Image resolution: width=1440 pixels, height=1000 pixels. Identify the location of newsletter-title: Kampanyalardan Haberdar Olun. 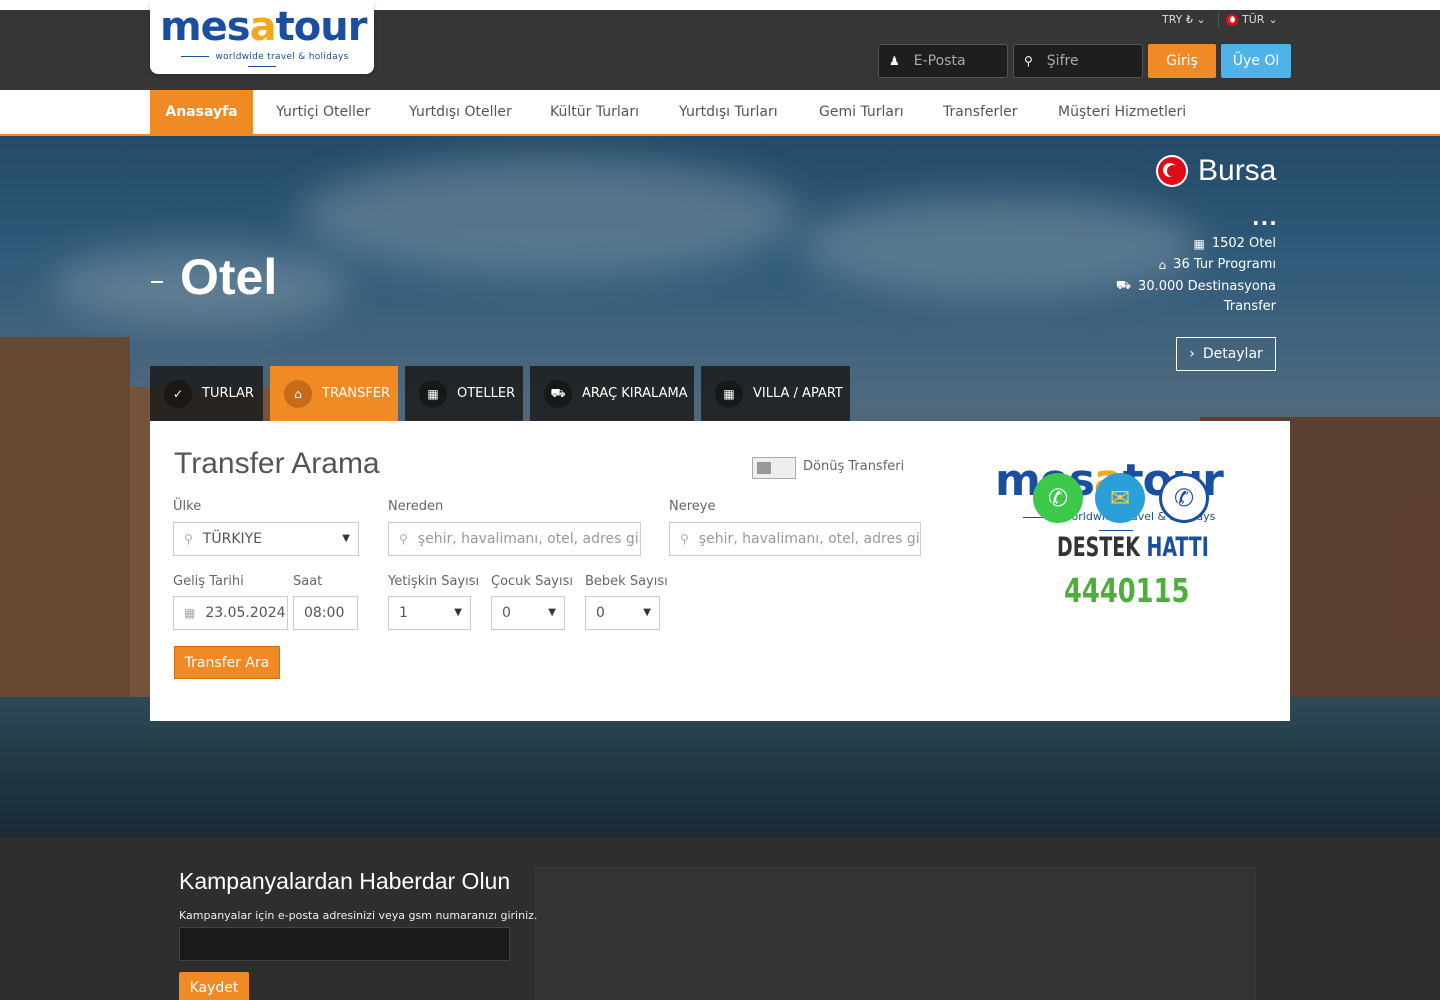
(345, 881).